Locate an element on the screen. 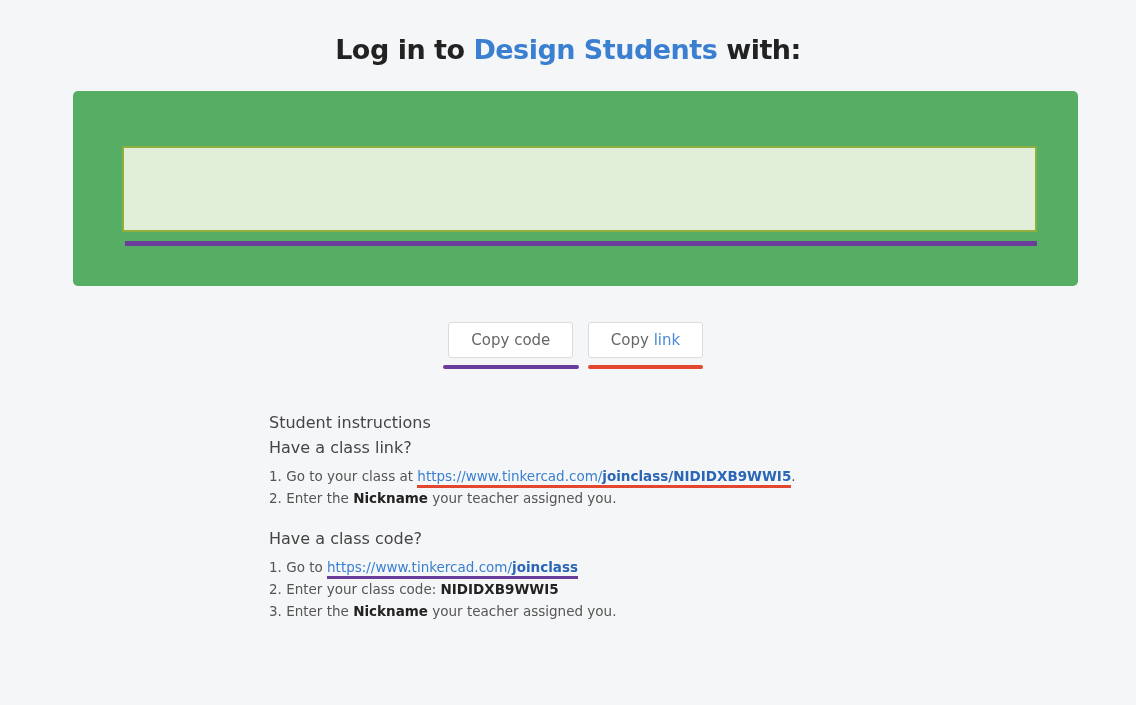 The width and height of the screenshot is (1136, 705). instruction-line: 2. Enter your class code: NIDIDXB9WWI5 is located at coordinates (414, 589).